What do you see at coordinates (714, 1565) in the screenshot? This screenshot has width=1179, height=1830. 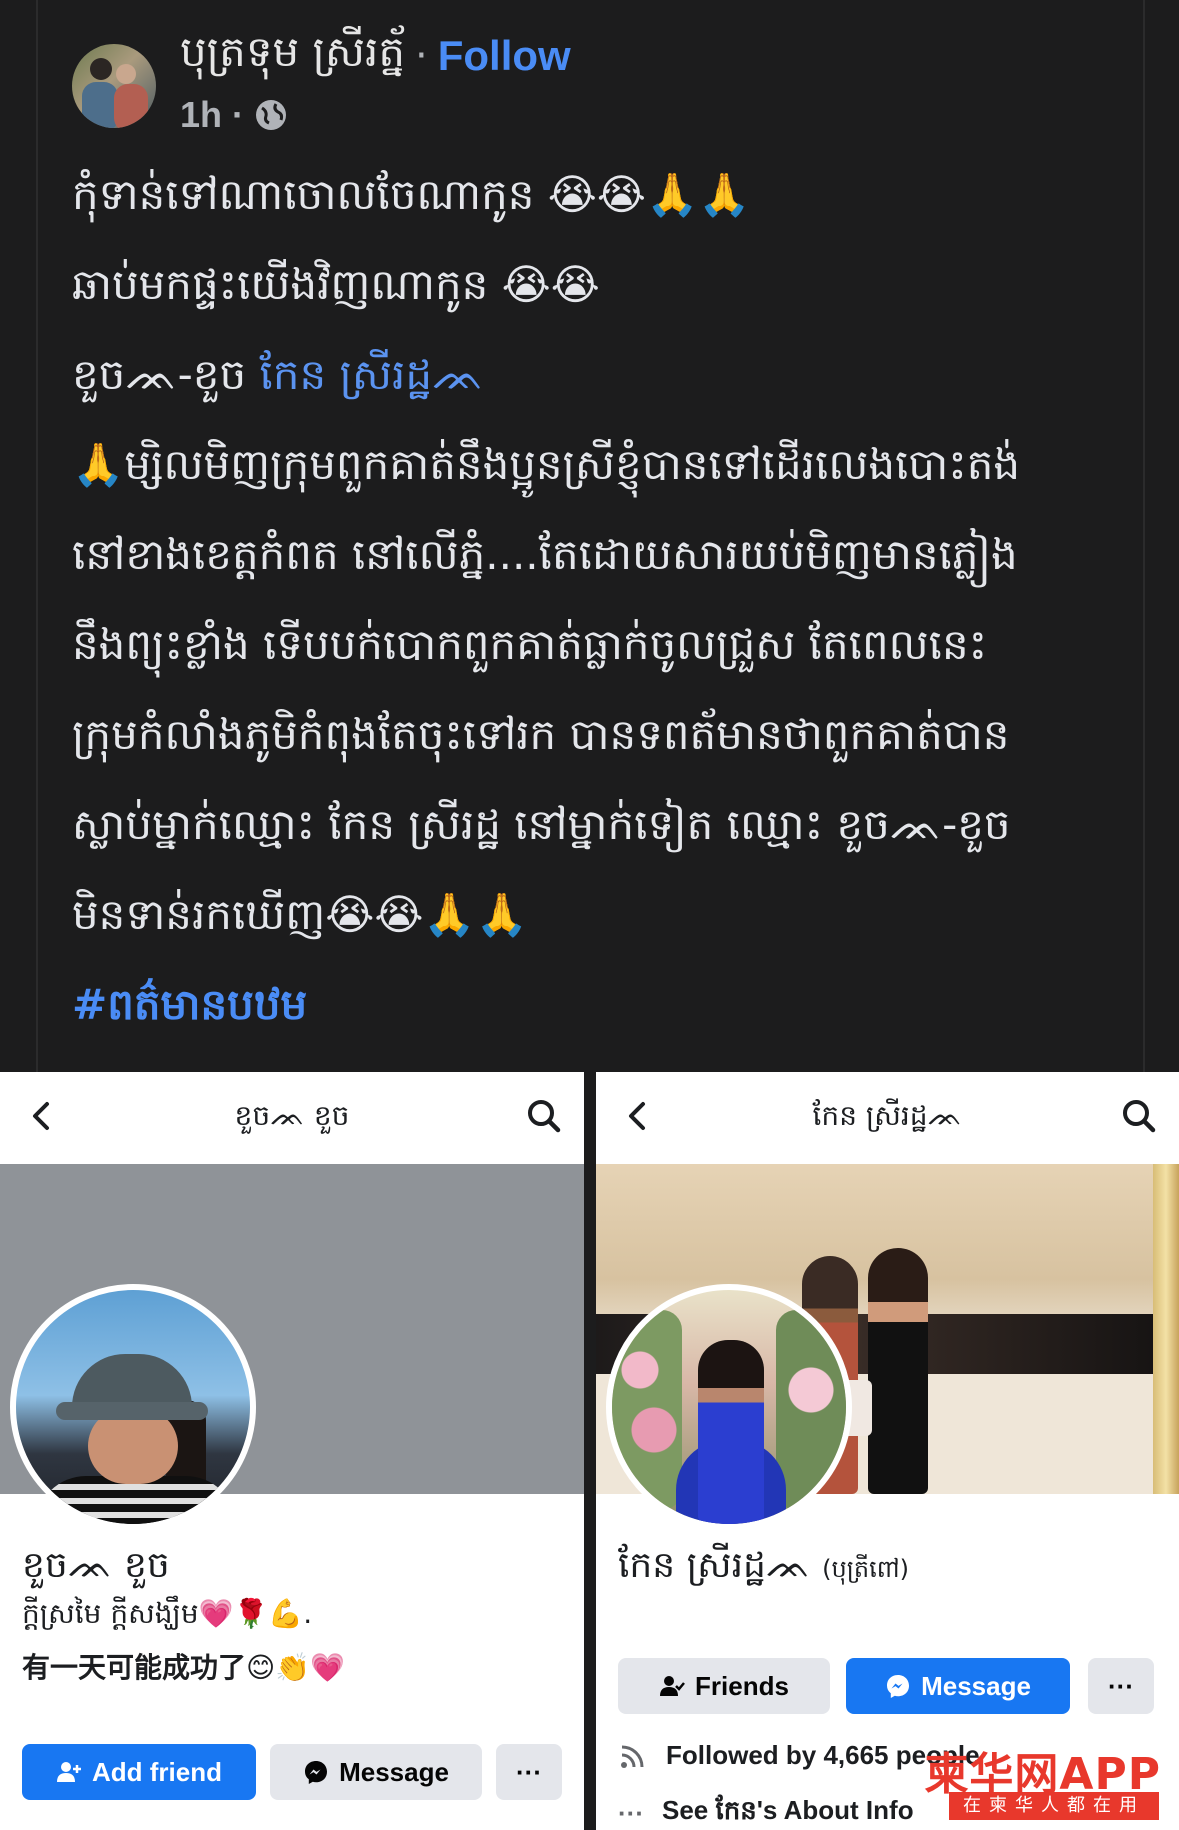 I see `profile-name-text: កែន ស្រីរដ្ឋᨏ` at bounding box center [714, 1565].